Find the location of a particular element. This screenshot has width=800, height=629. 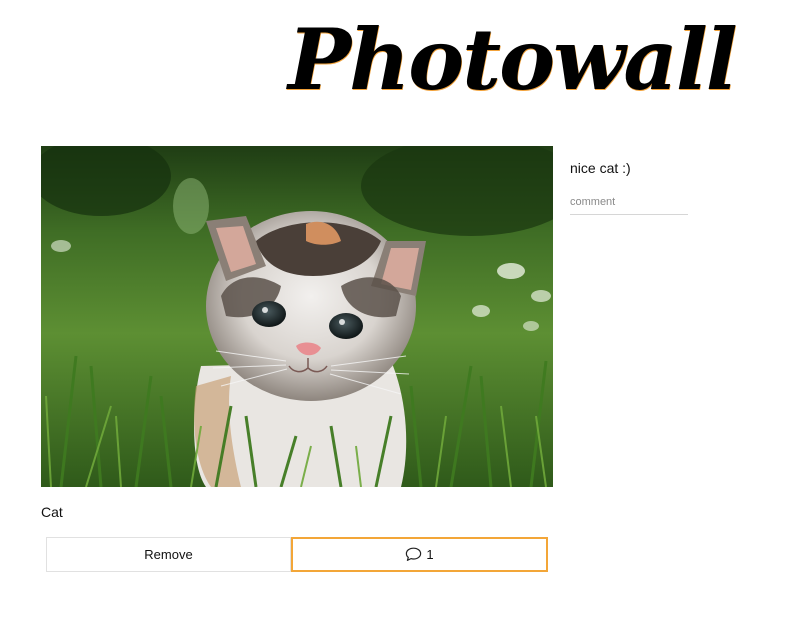

remove-button: Remove is located at coordinates (168, 554).